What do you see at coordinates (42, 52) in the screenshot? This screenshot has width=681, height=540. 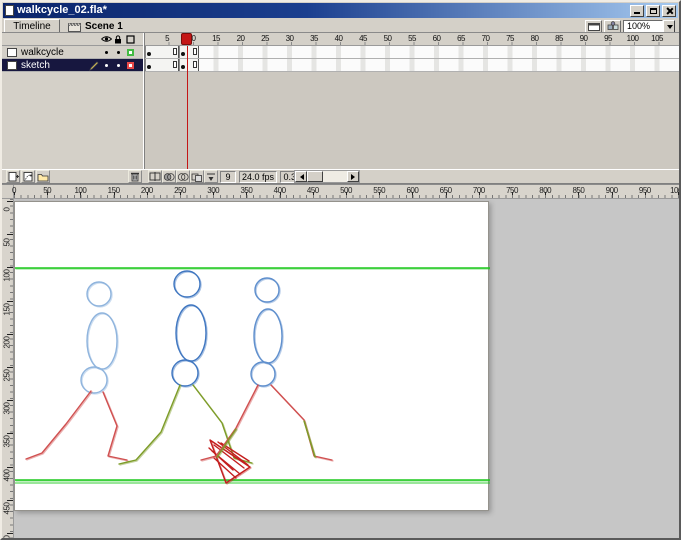 I see `layer-name: walkcycle` at bounding box center [42, 52].